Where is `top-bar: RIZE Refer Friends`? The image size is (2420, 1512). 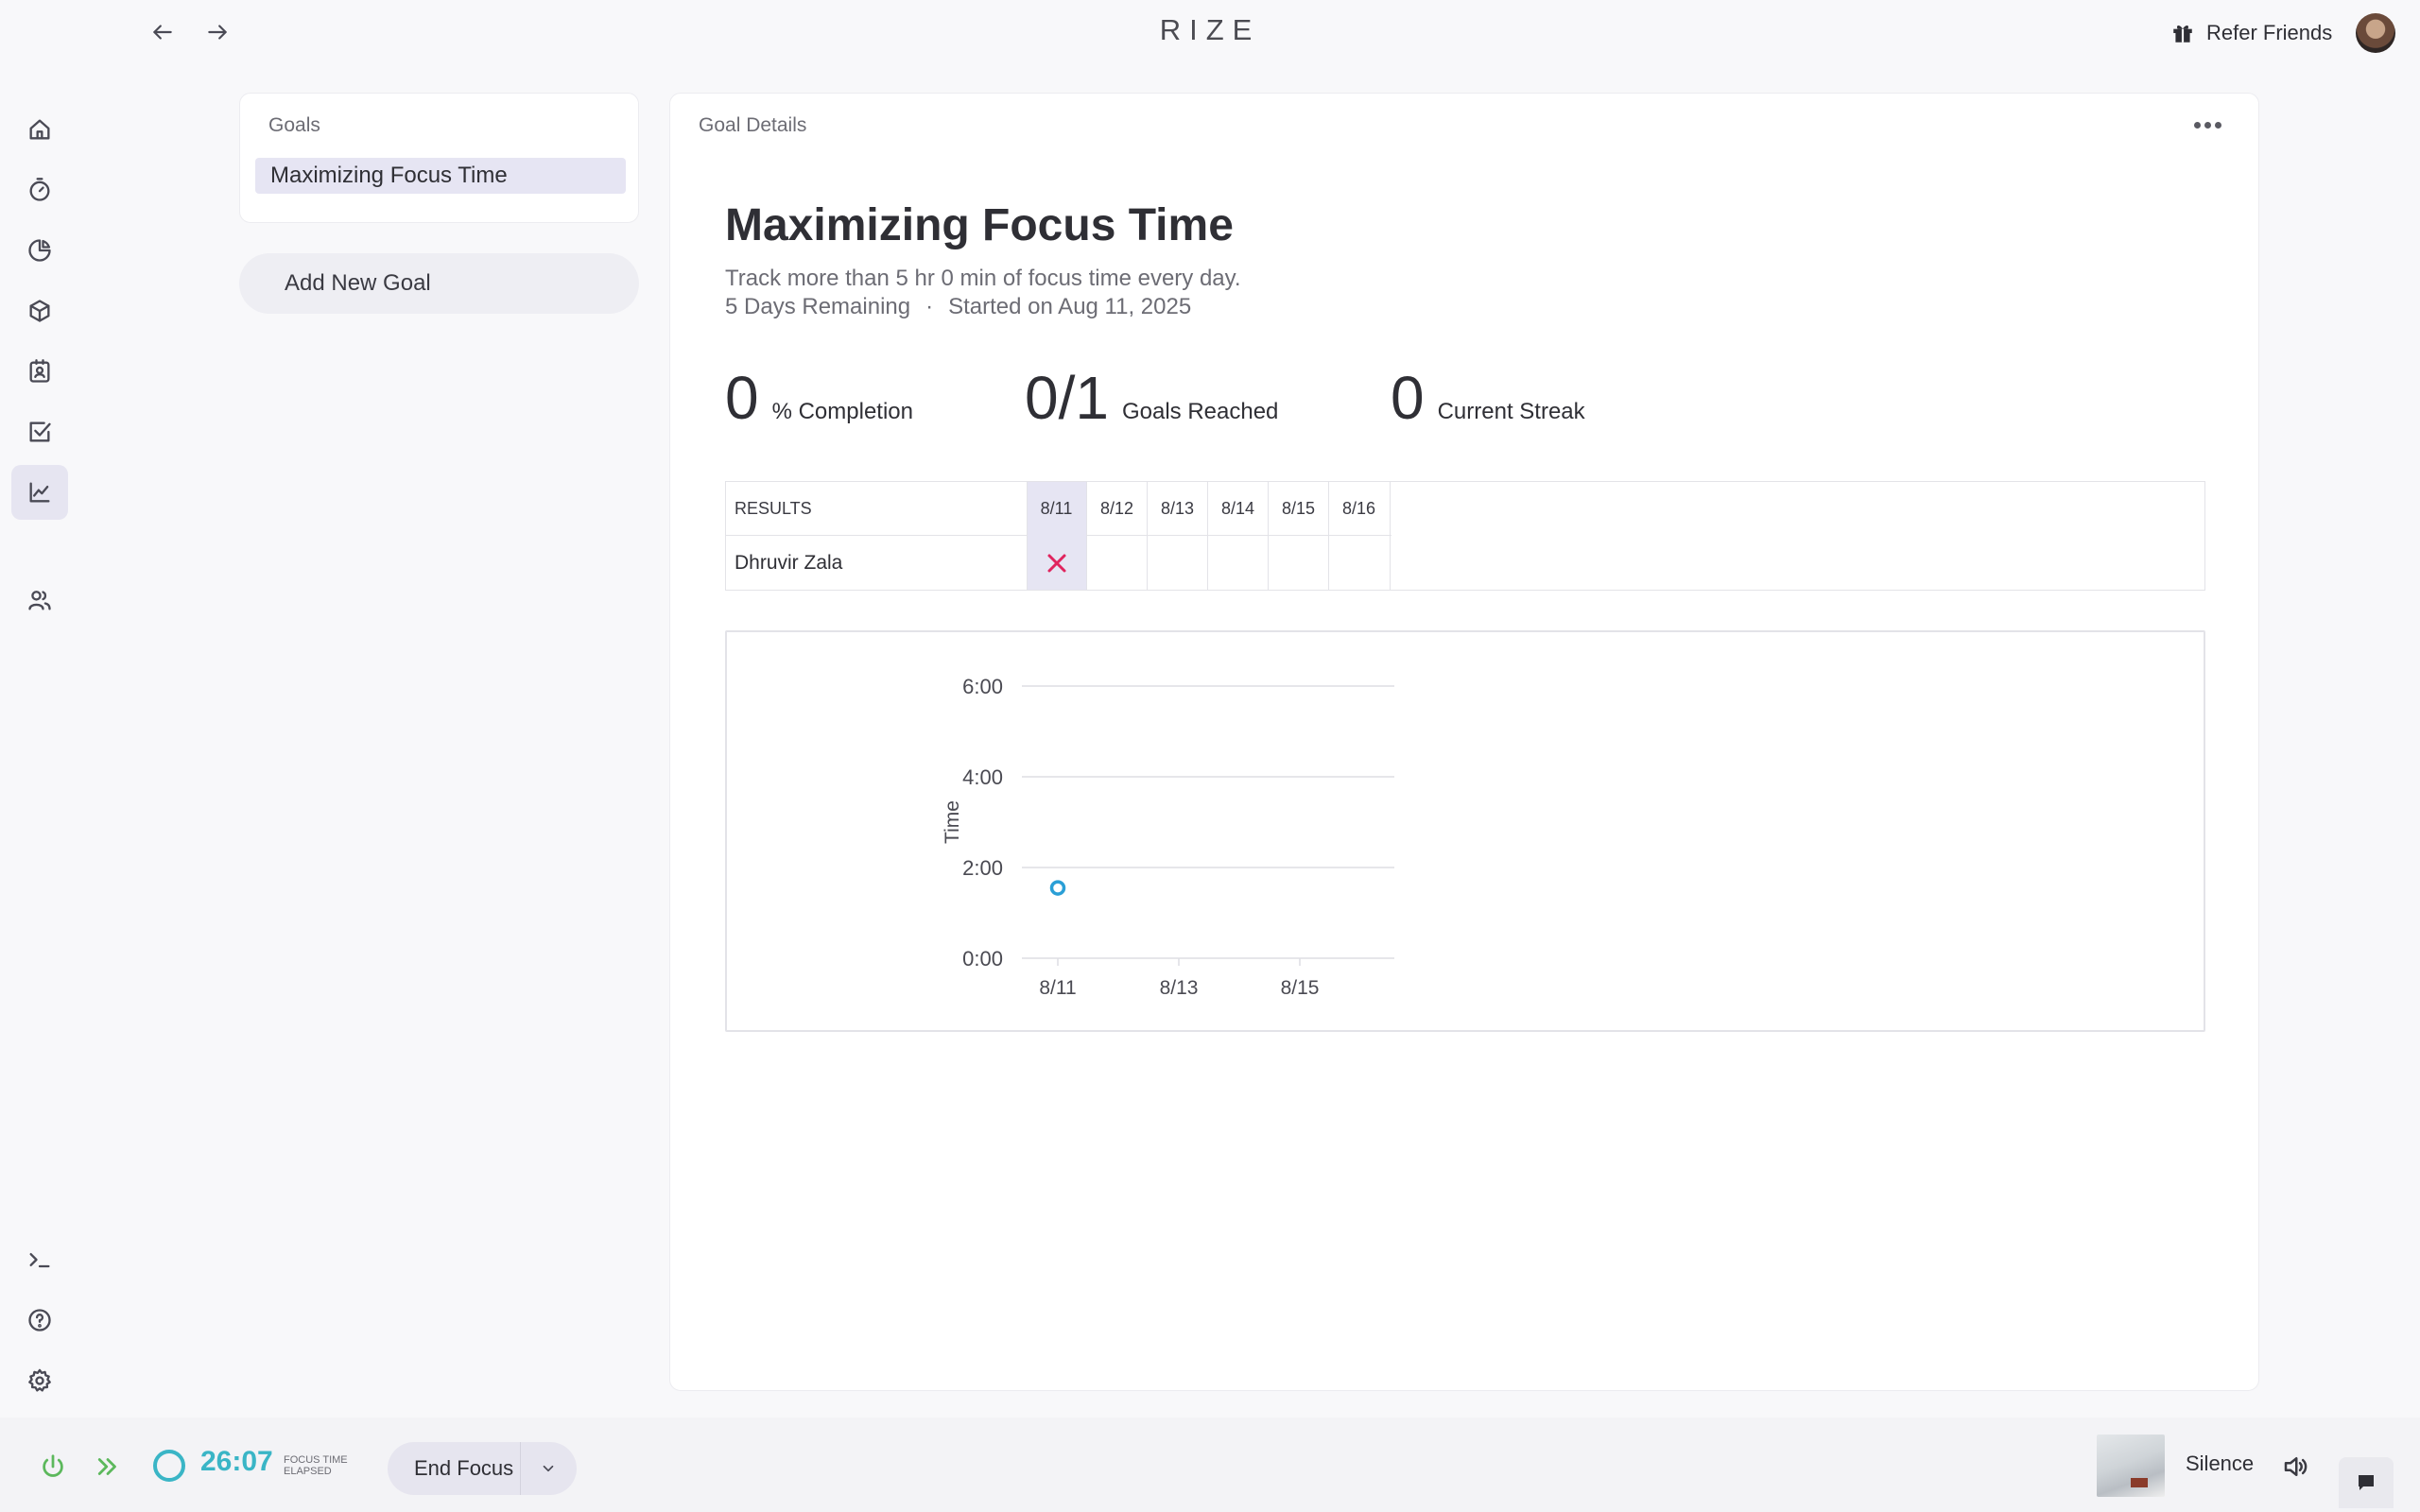 top-bar: RIZE Refer Friends is located at coordinates (1210, 32).